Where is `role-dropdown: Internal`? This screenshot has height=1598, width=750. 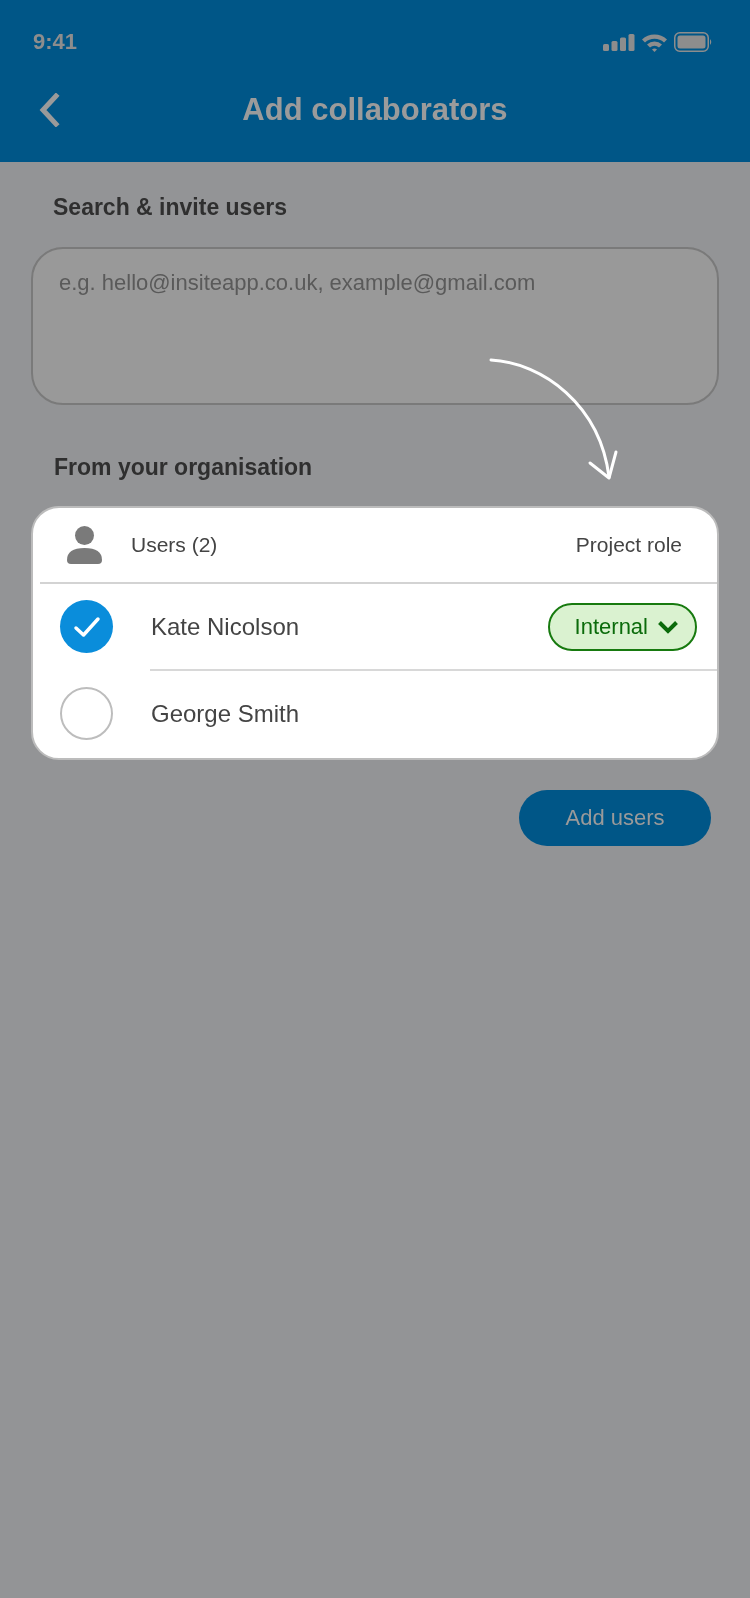 role-dropdown: Internal is located at coordinates (622, 626).